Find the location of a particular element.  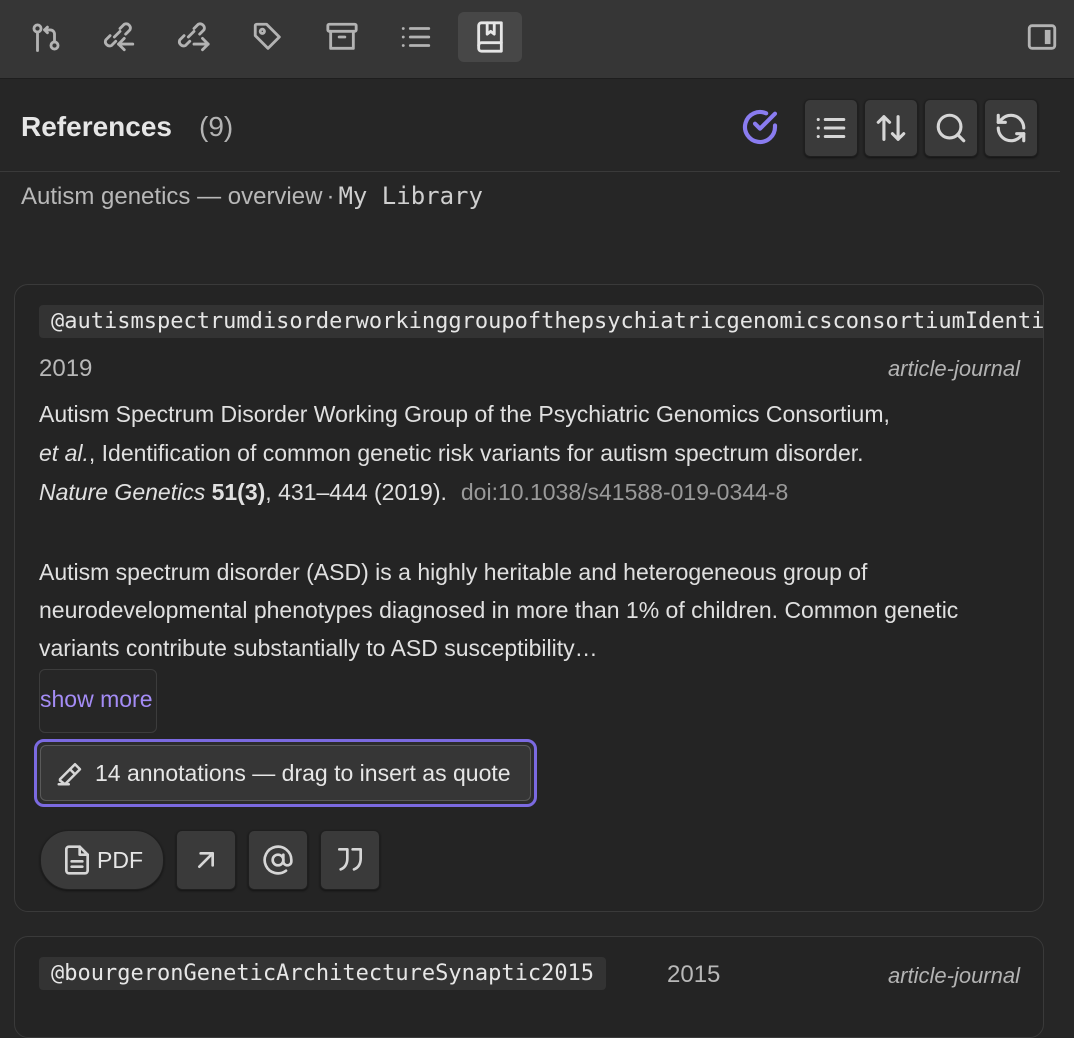

tab-backlinks is located at coordinates (120, 37).